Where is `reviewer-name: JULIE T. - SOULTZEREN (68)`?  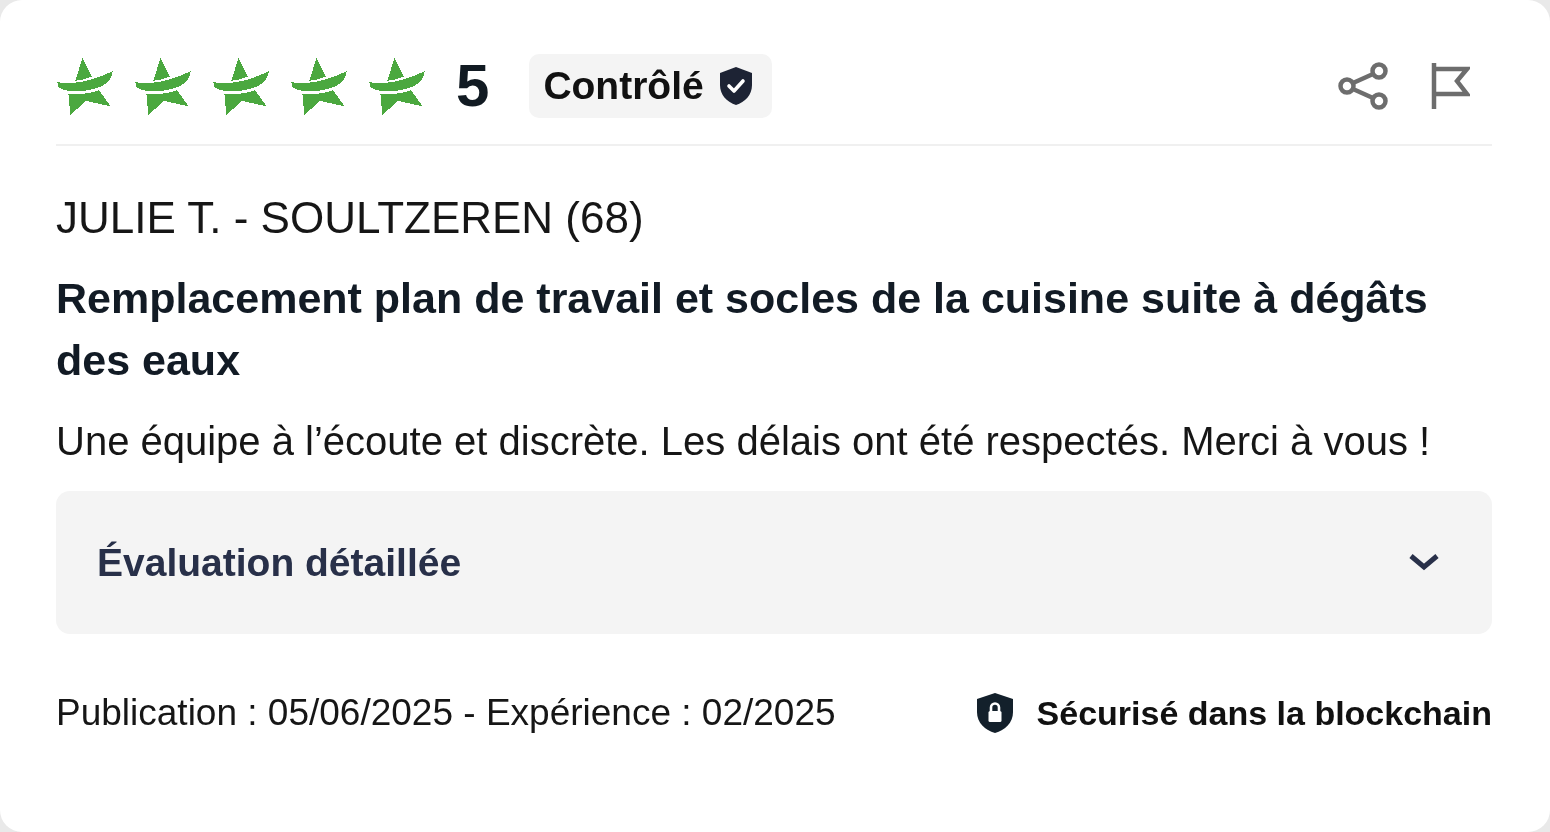 reviewer-name: JULIE T. - SOULTZEREN (68) is located at coordinates (350, 218).